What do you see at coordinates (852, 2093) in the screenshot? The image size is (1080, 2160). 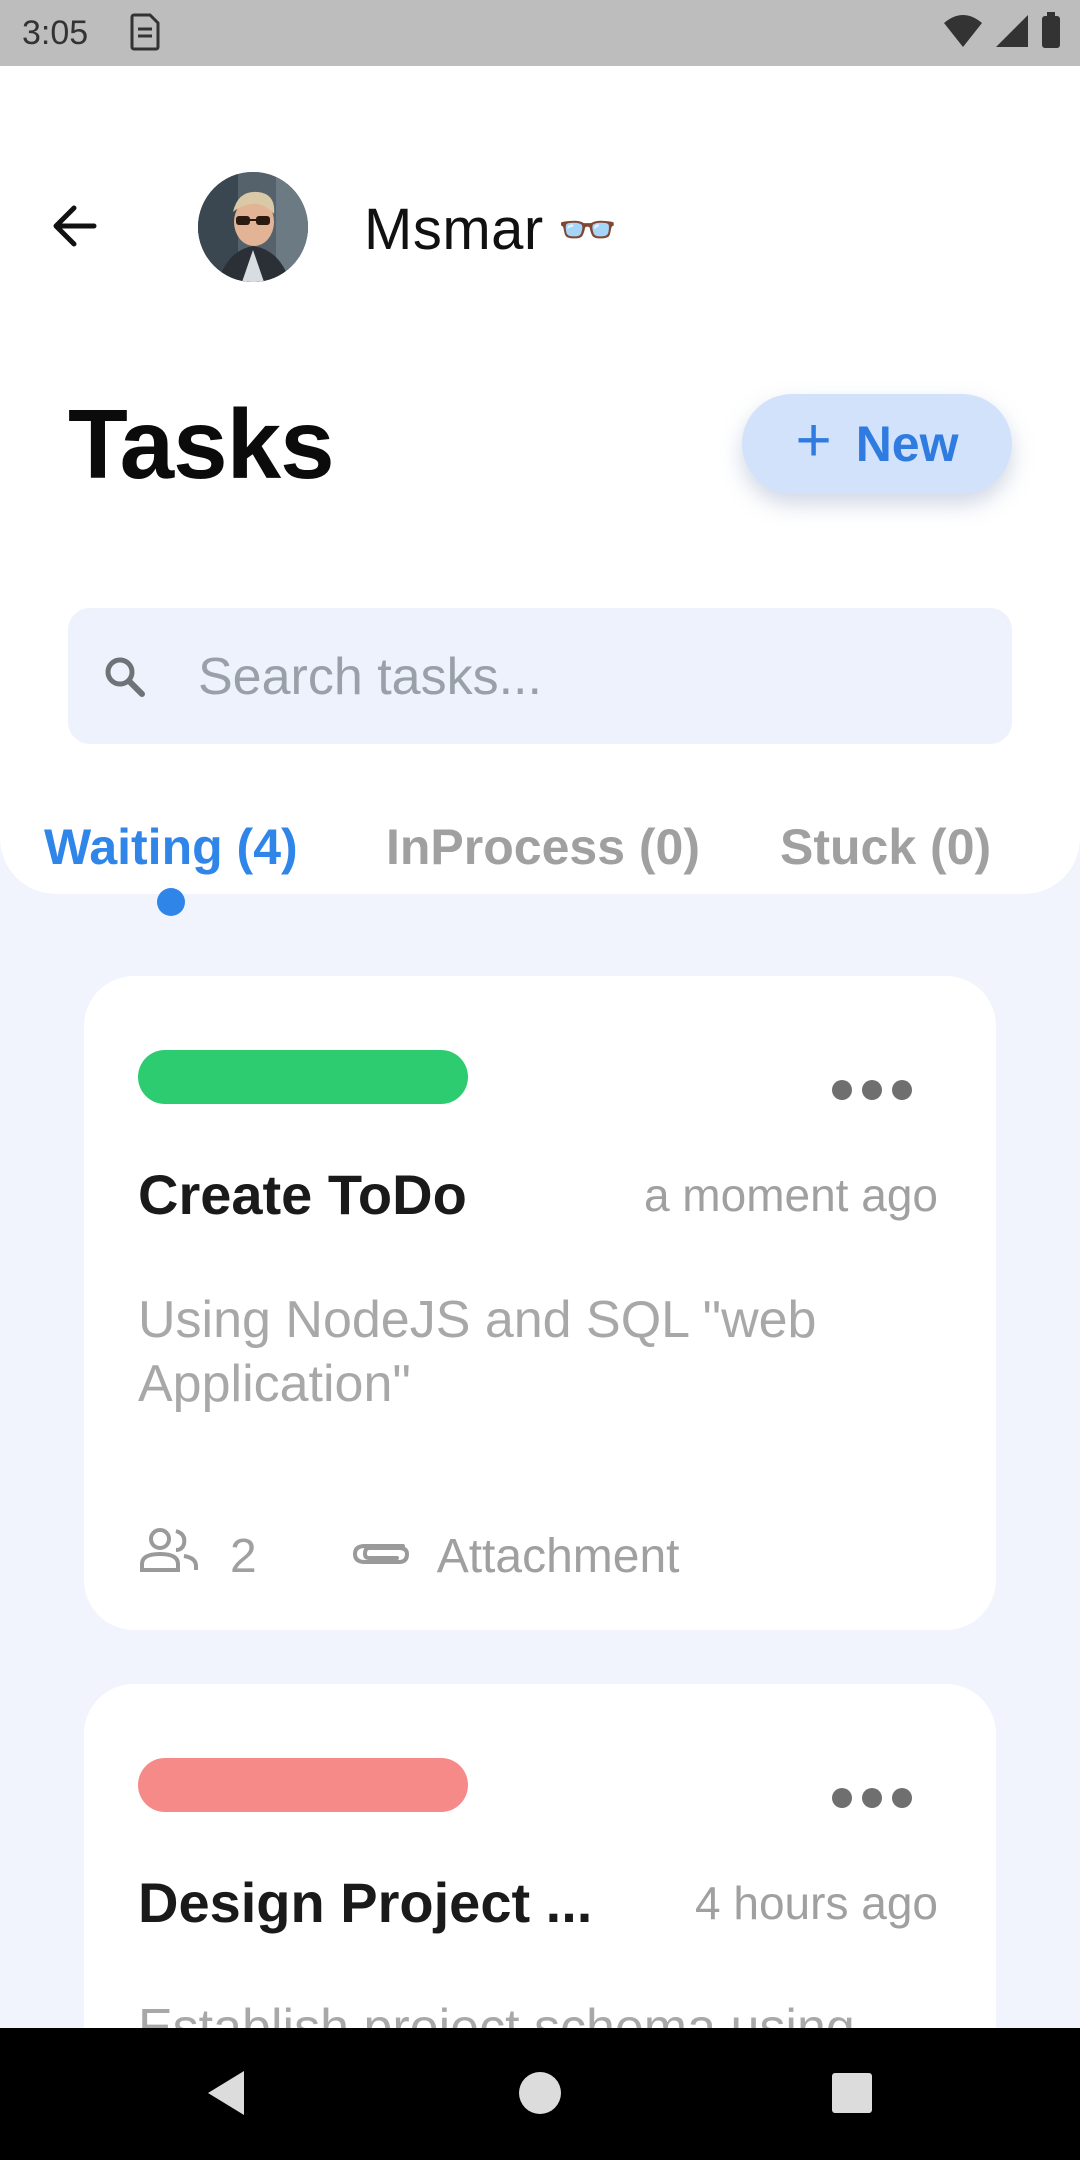 I see `square-recents-icon` at bounding box center [852, 2093].